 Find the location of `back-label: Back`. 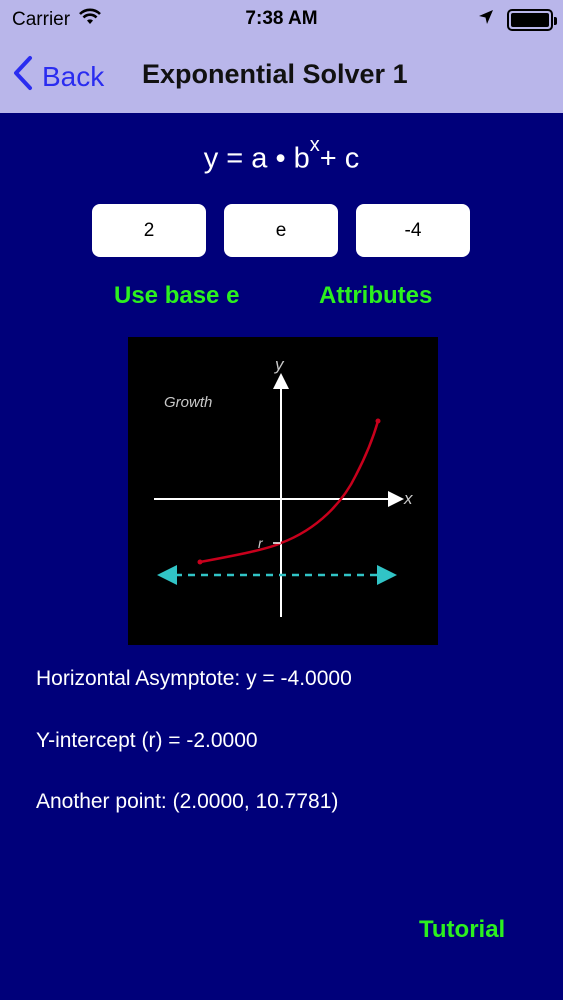

back-label: Back is located at coordinates (73, 76).